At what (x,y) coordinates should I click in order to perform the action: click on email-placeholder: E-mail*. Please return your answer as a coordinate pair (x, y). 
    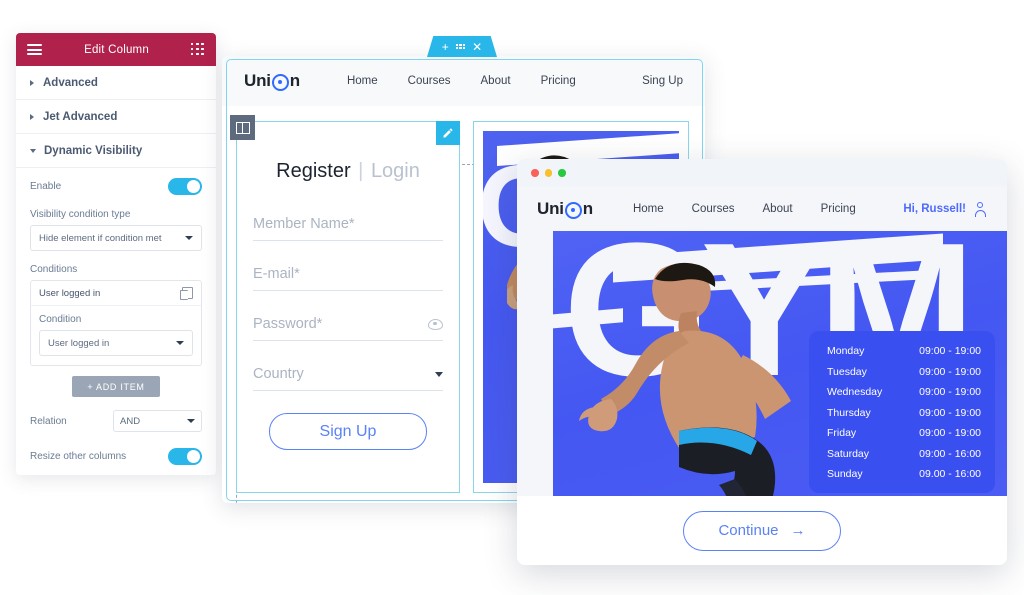
    Looking at the image, I should click on (276, 274).